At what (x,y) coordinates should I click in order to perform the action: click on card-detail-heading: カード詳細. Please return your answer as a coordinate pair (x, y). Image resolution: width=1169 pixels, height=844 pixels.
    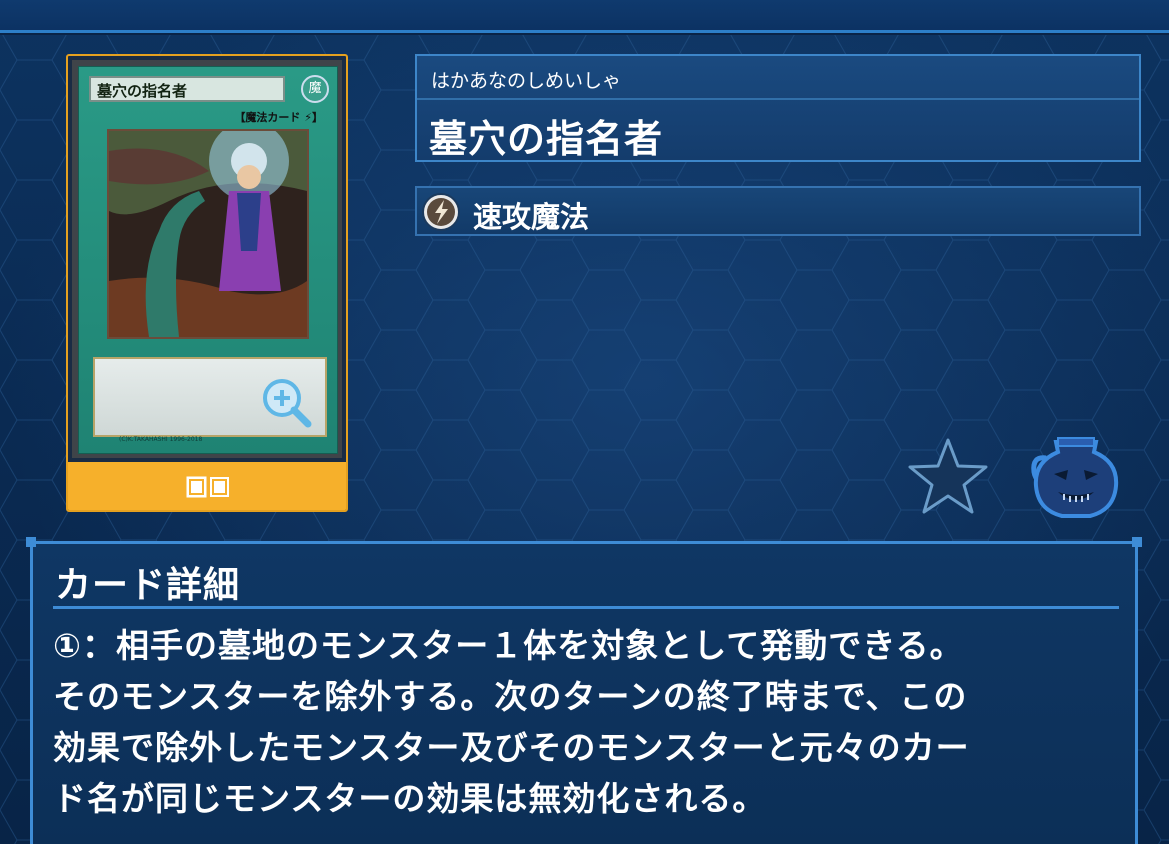
    Looking at the image, I should click on (148, 585).